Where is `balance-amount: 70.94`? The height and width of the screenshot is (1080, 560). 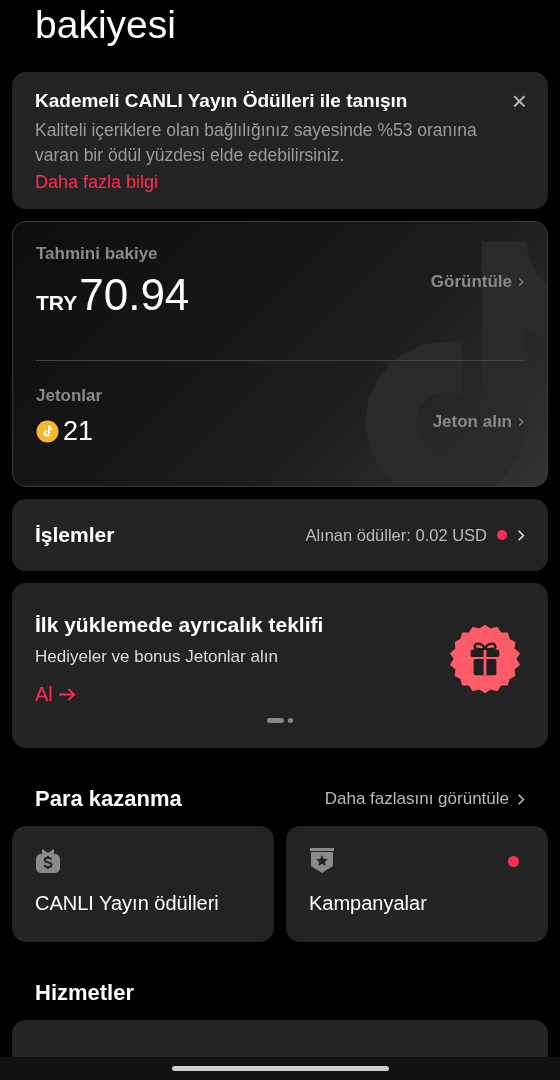
balance-amount: 70.94 is located at coordinates (134, 295).